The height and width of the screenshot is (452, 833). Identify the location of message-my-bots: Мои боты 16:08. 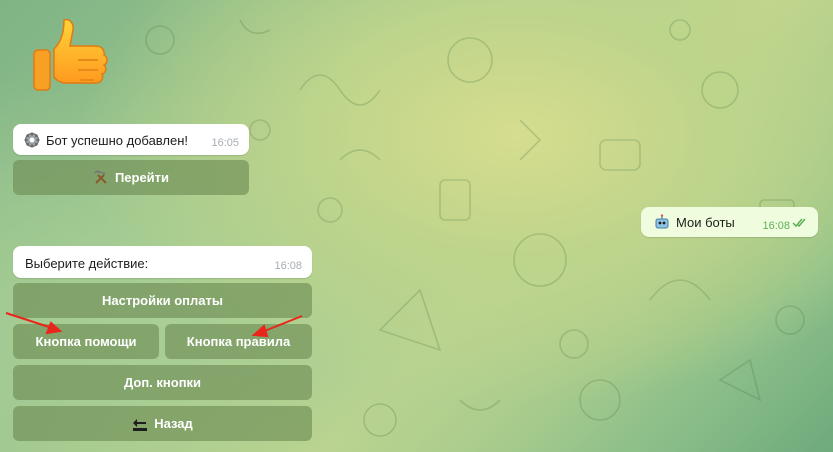
(729, 222).